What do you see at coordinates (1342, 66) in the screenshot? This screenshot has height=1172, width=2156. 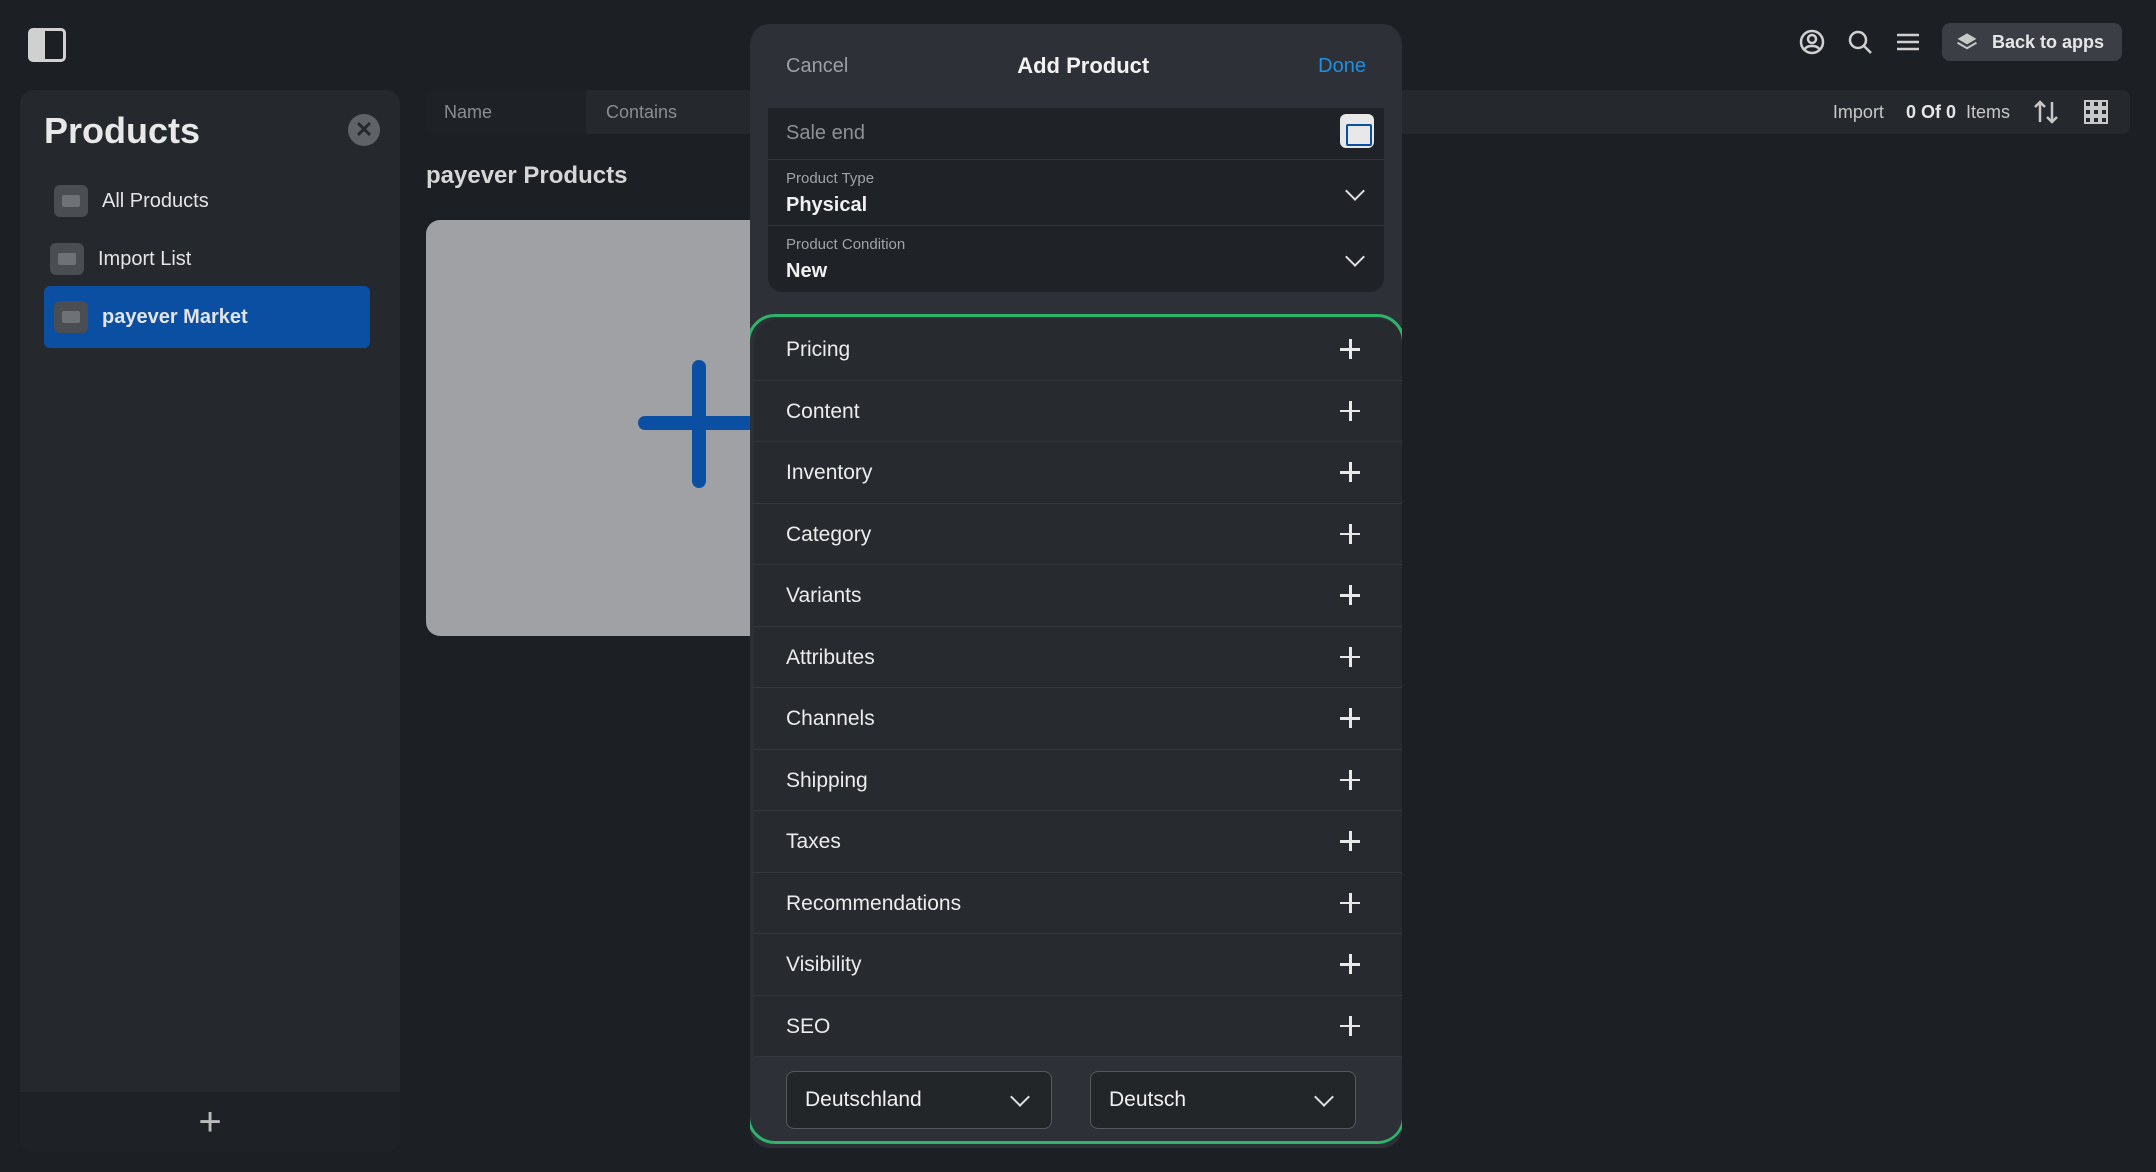 I see `done-button: Done` at bounding box center [1342, 66].